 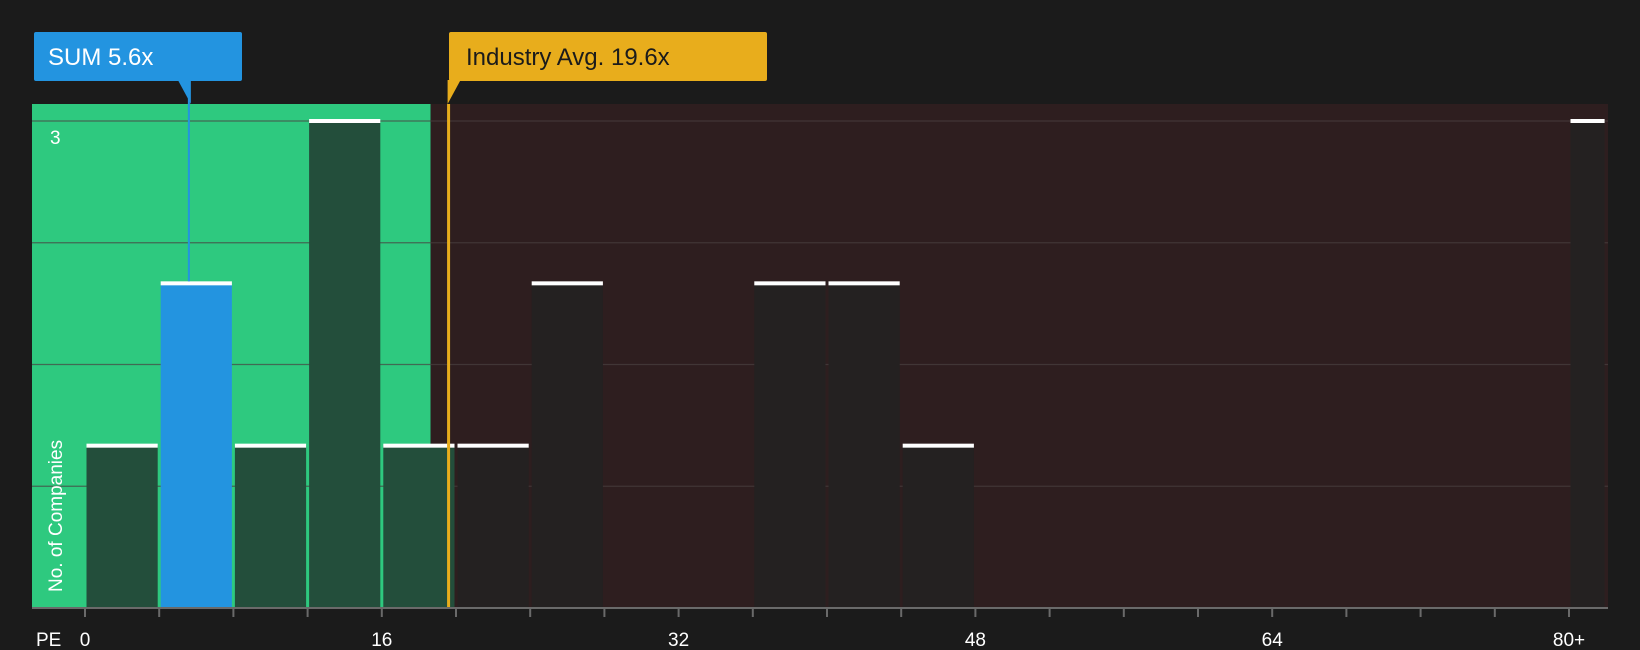 What do you see at coordinates (678, 640) in the screenshot?
I see `x-axis-tick-label: 32` at bounding box center [678, 640].